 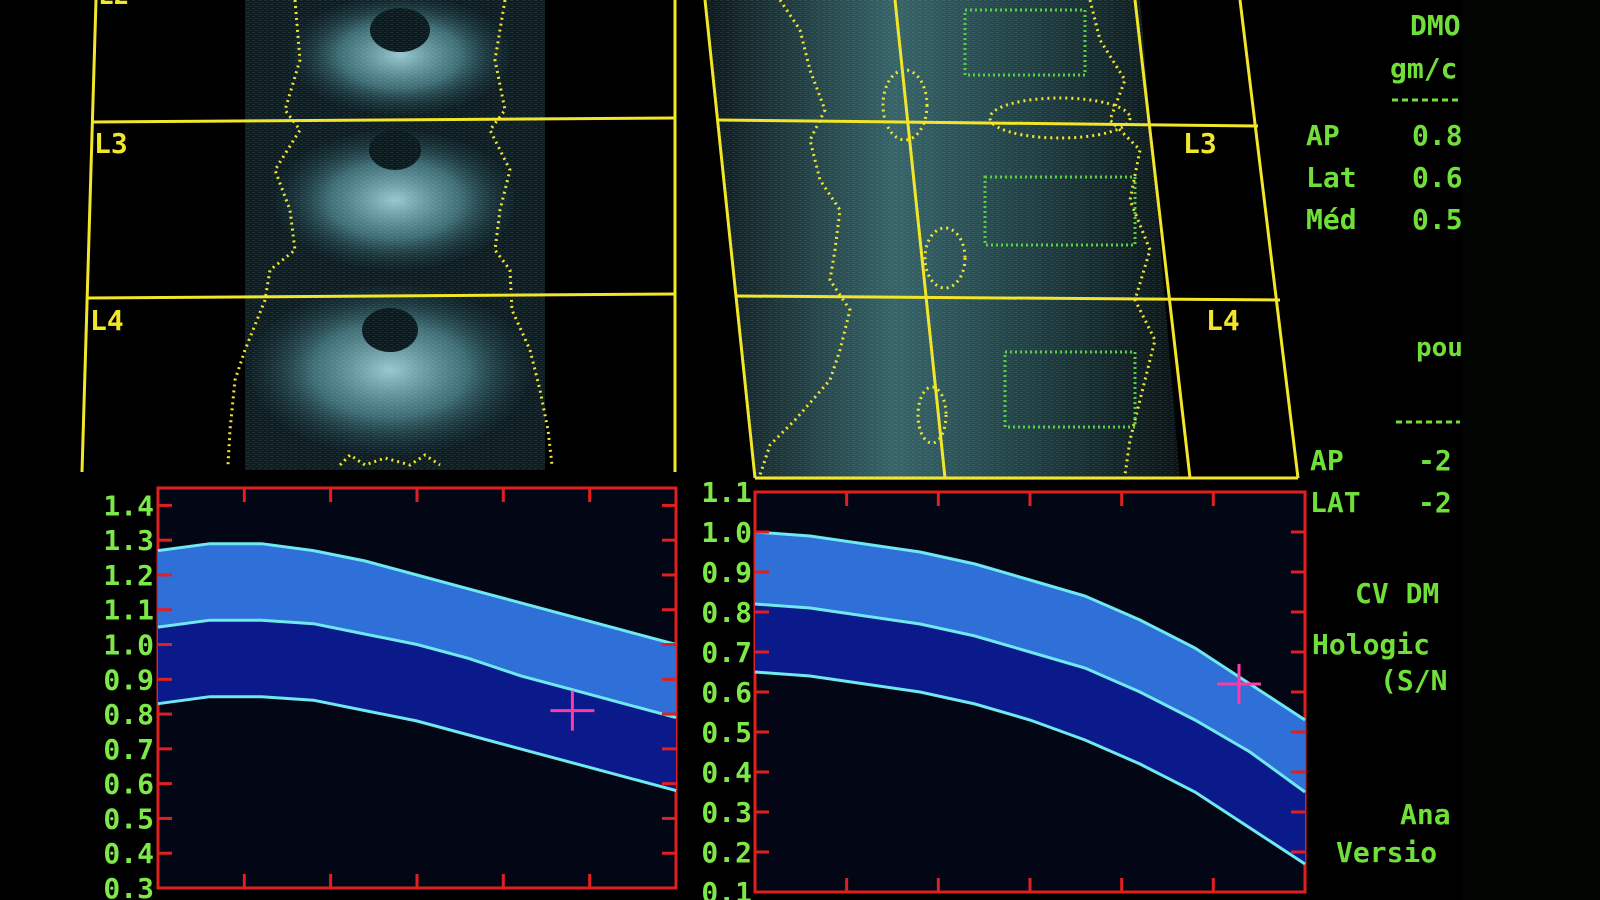 I want to click on chart-ap-y-tick-label: 1.3, so click(x=128, y=540).